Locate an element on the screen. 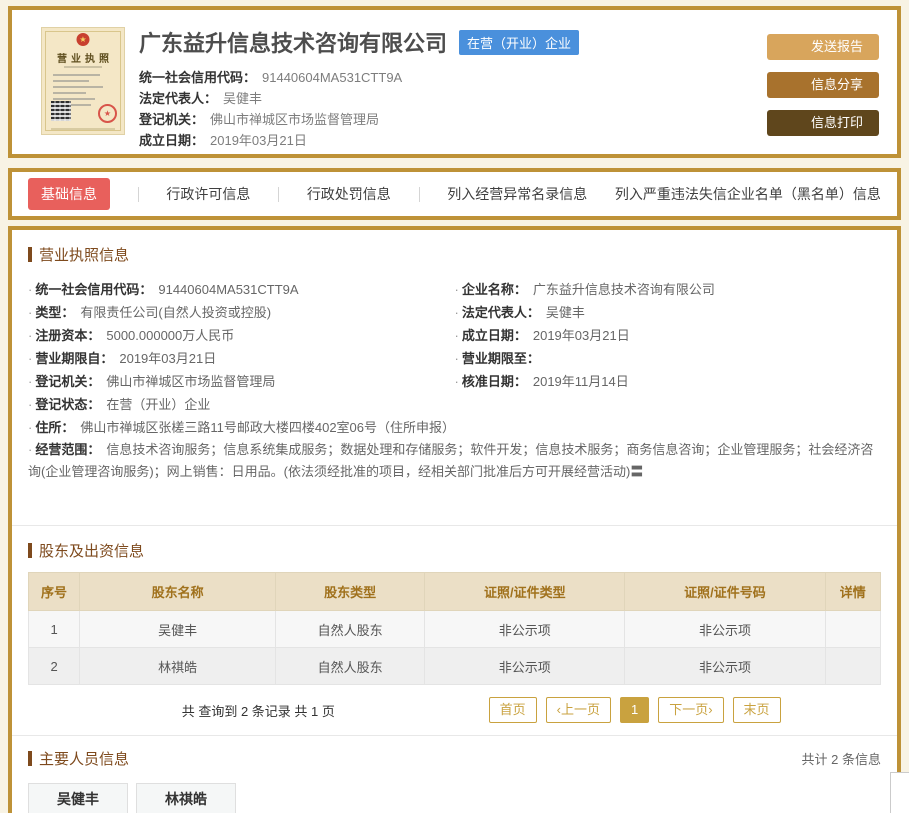 The height and width of the screenshot is (813, 909). business-license-thumbnail: 营业执照 is located at coordinates (83, 81).